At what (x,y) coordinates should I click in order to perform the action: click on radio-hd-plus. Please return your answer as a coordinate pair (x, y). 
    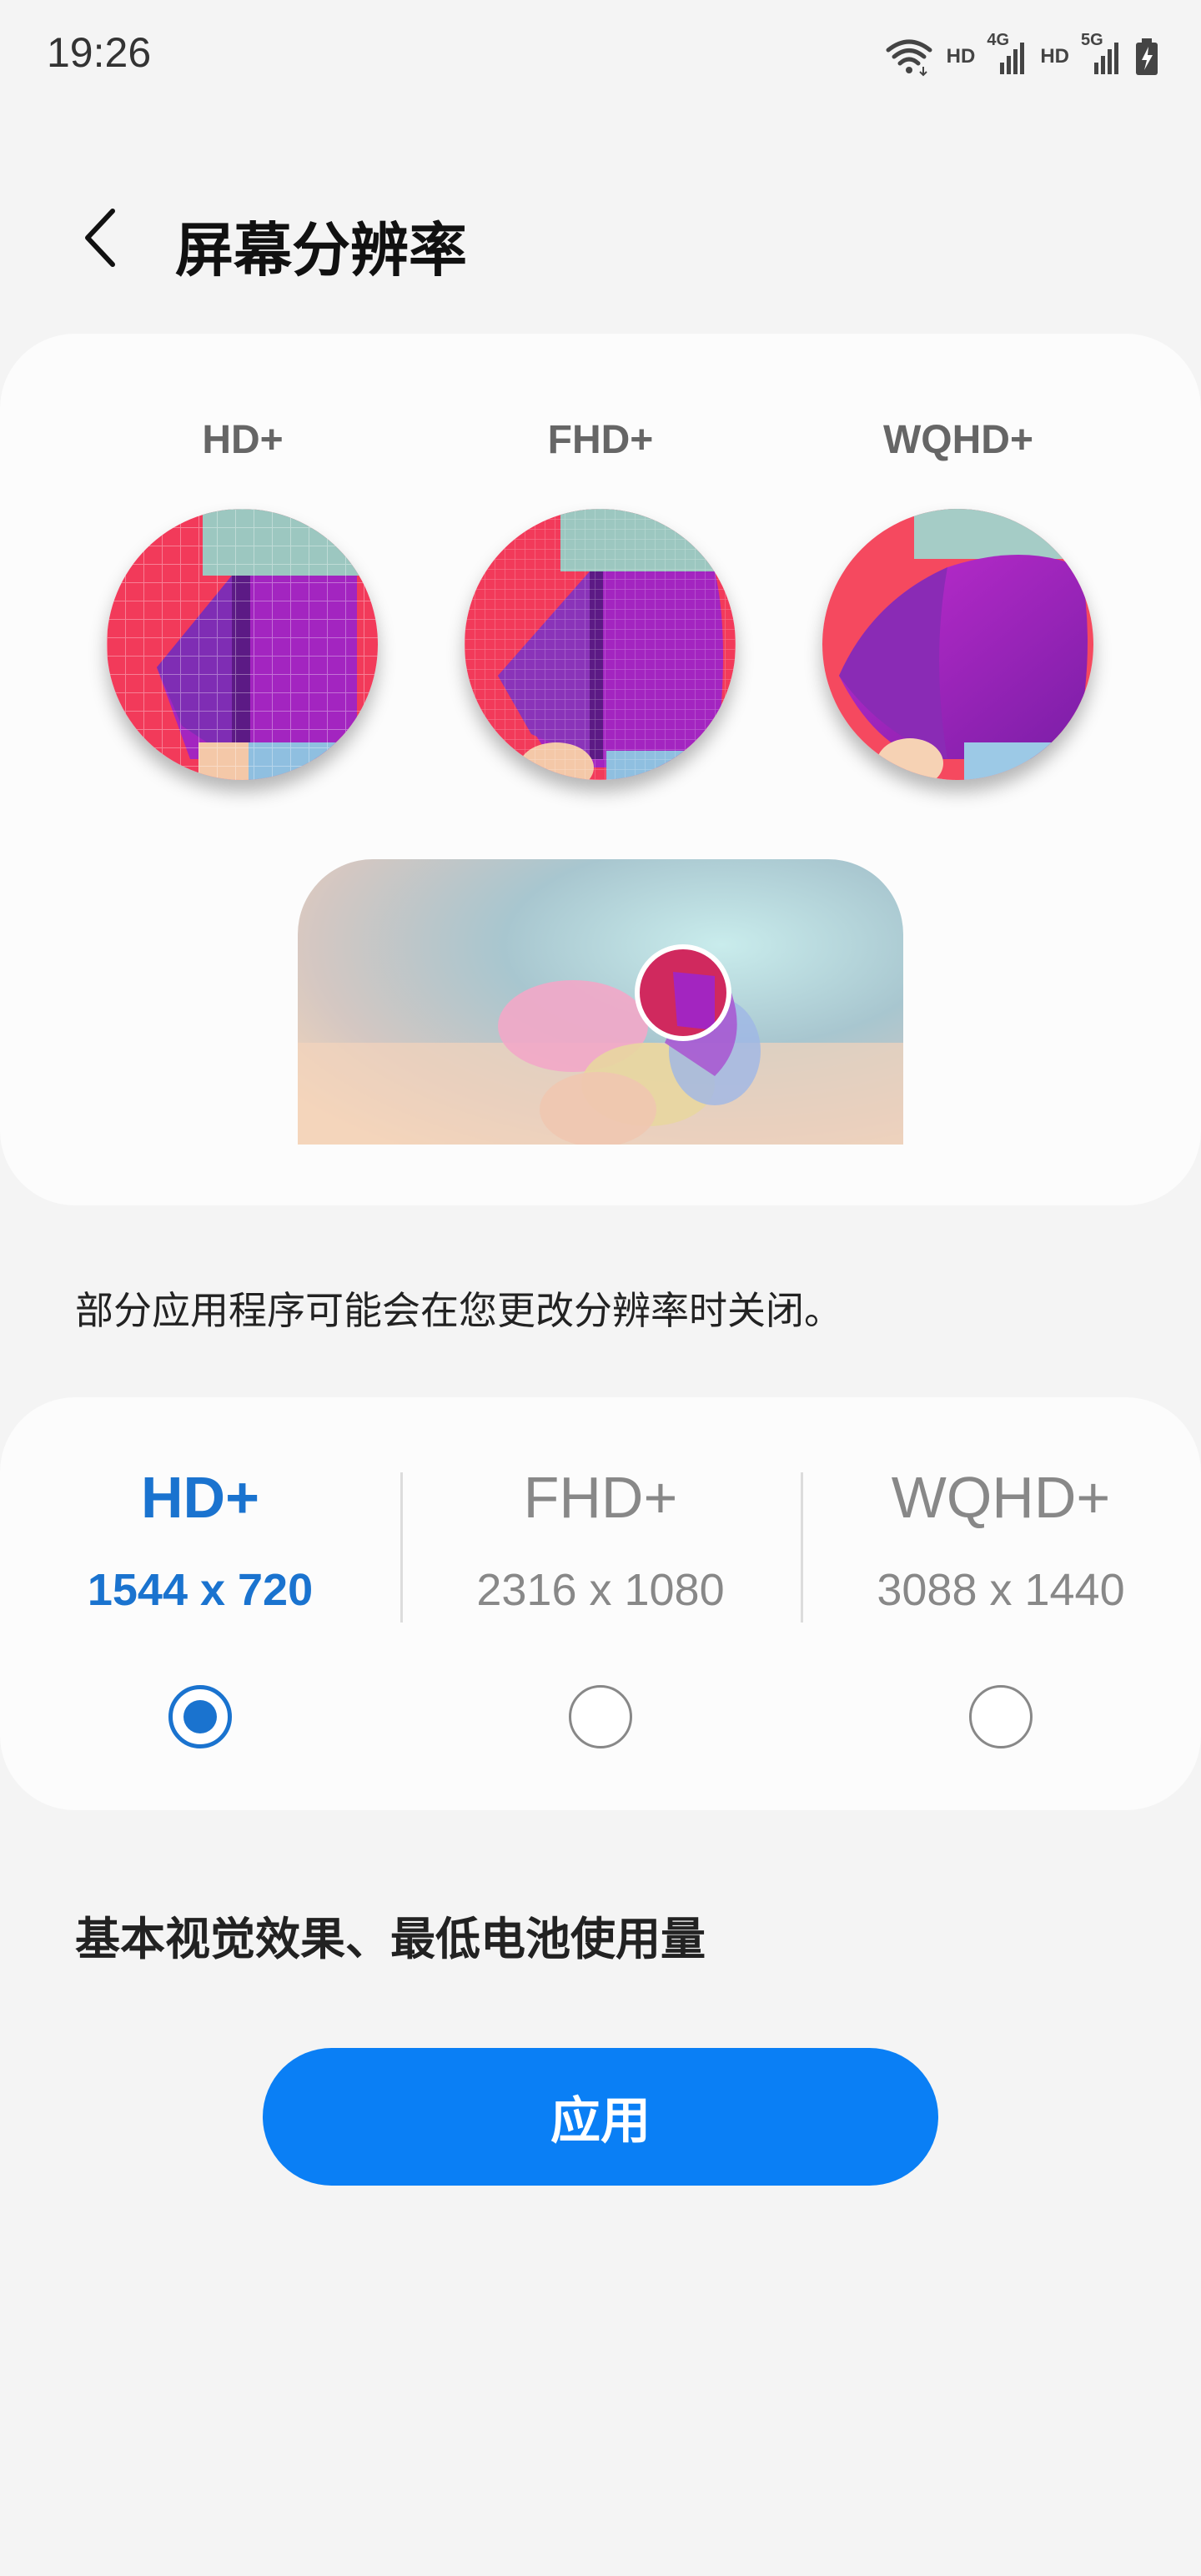
    Looking at the image, I should click on (200, 1716).